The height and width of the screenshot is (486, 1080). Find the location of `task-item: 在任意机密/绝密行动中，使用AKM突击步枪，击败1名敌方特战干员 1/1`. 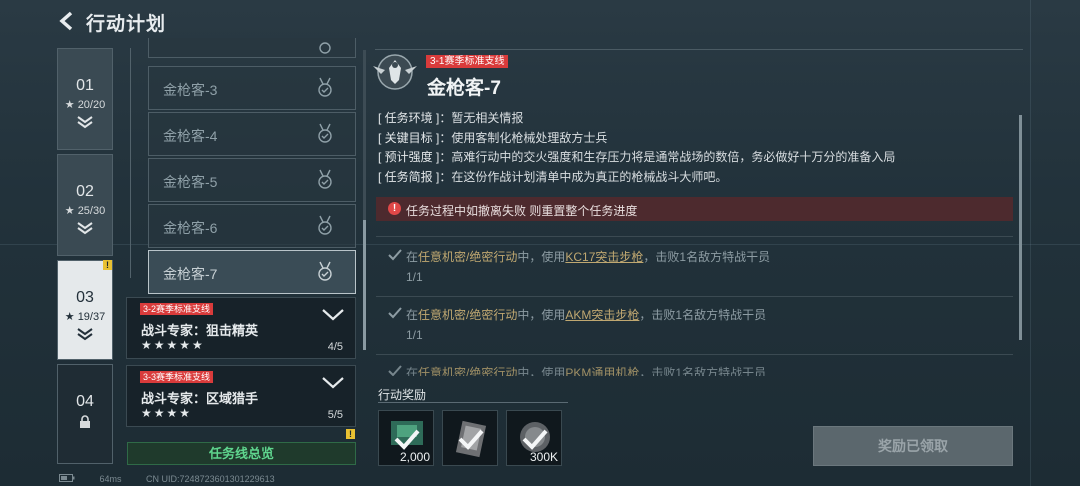

task-item: 在任意机密/绝密行动中，使用AKM突击步枪，击败1名敌方特战干员 1/1 is located at coordinates (698, 326).